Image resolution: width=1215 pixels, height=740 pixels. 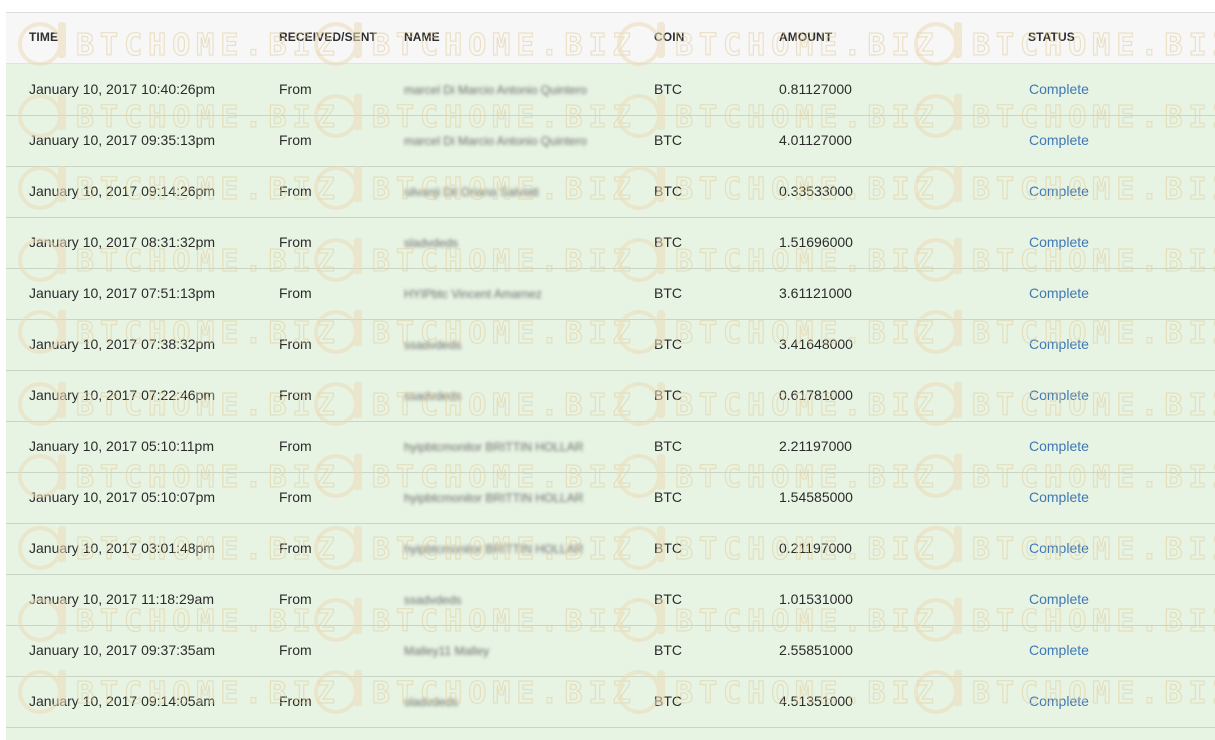 I want to click on header-time: TIME, so click(x=43, y=37).